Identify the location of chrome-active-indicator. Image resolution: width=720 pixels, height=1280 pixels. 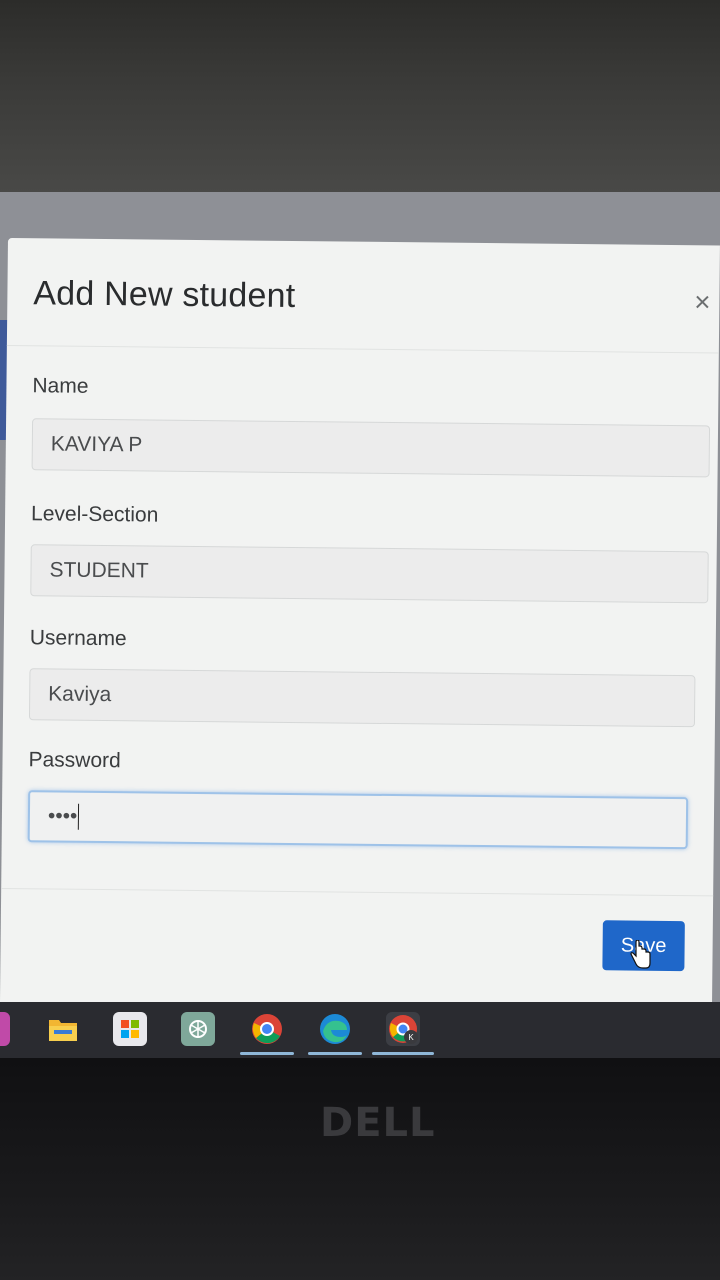
(267, 1053).